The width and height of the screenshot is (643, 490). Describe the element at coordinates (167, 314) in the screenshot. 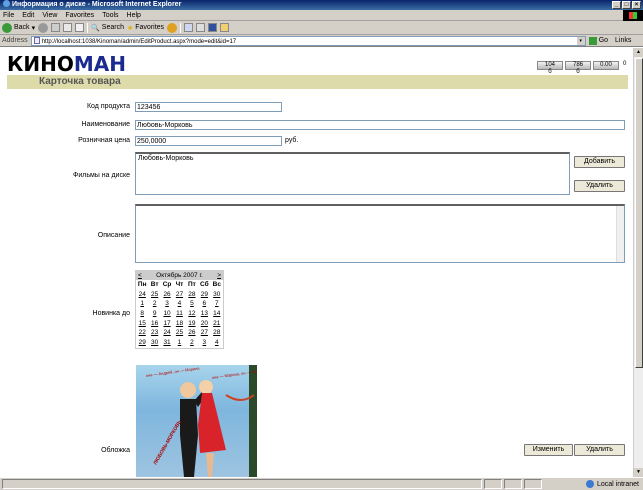

I see `calendar-day: 10` at that location.